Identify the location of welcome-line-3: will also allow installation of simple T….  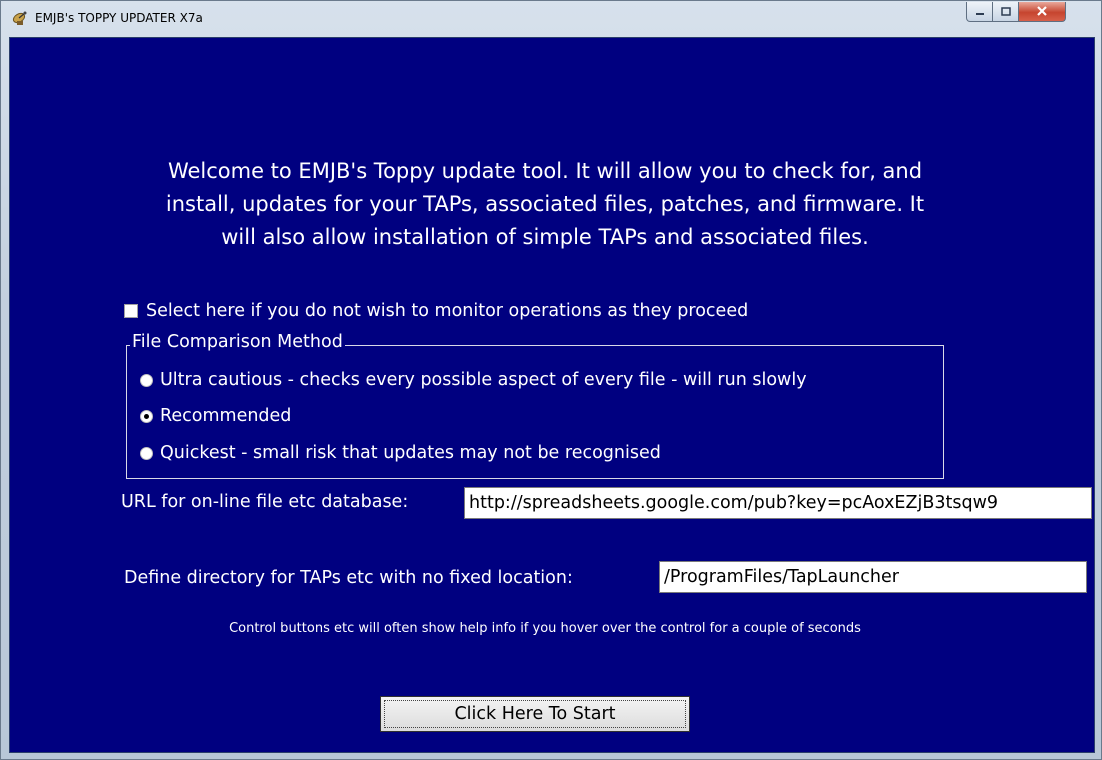
(545, 237).